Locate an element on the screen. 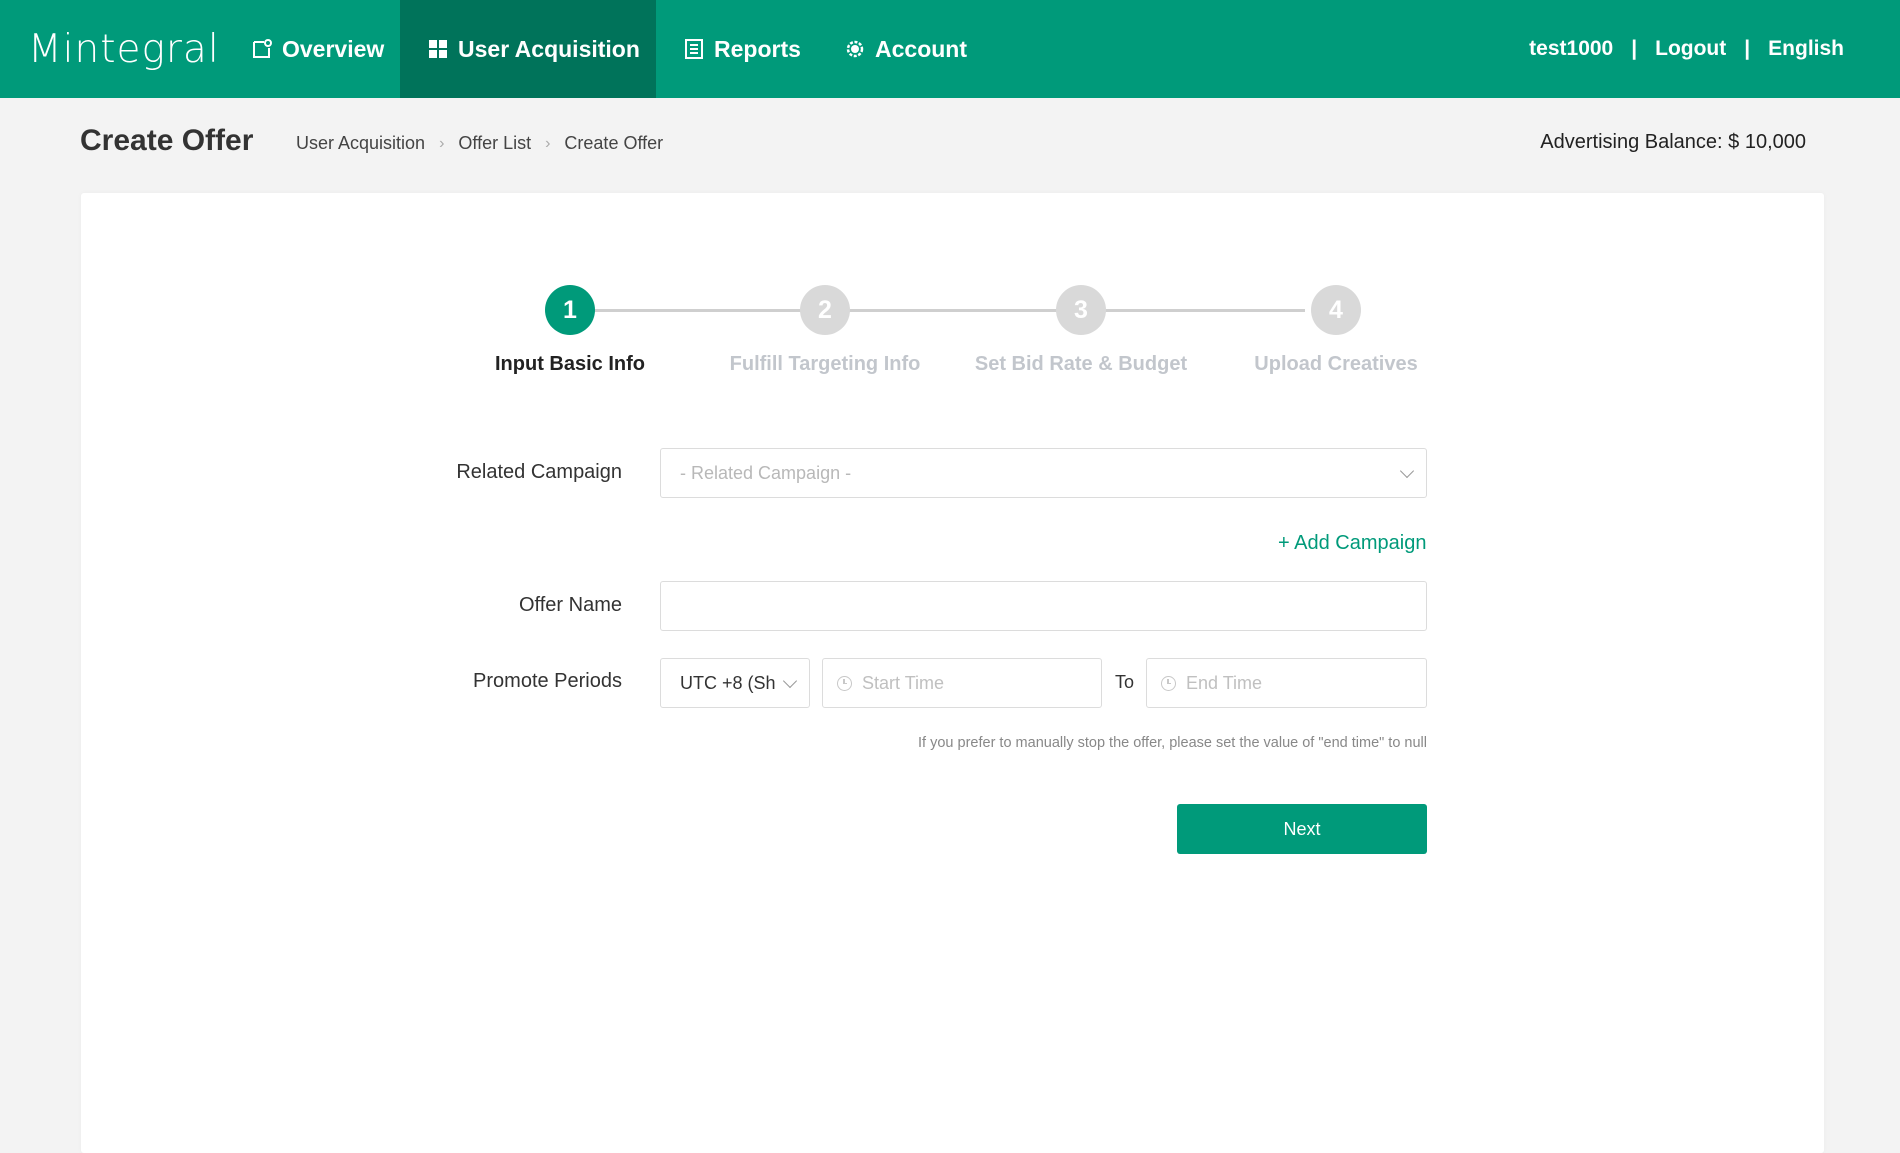  overview-icon is located at coordinates (262, 49).